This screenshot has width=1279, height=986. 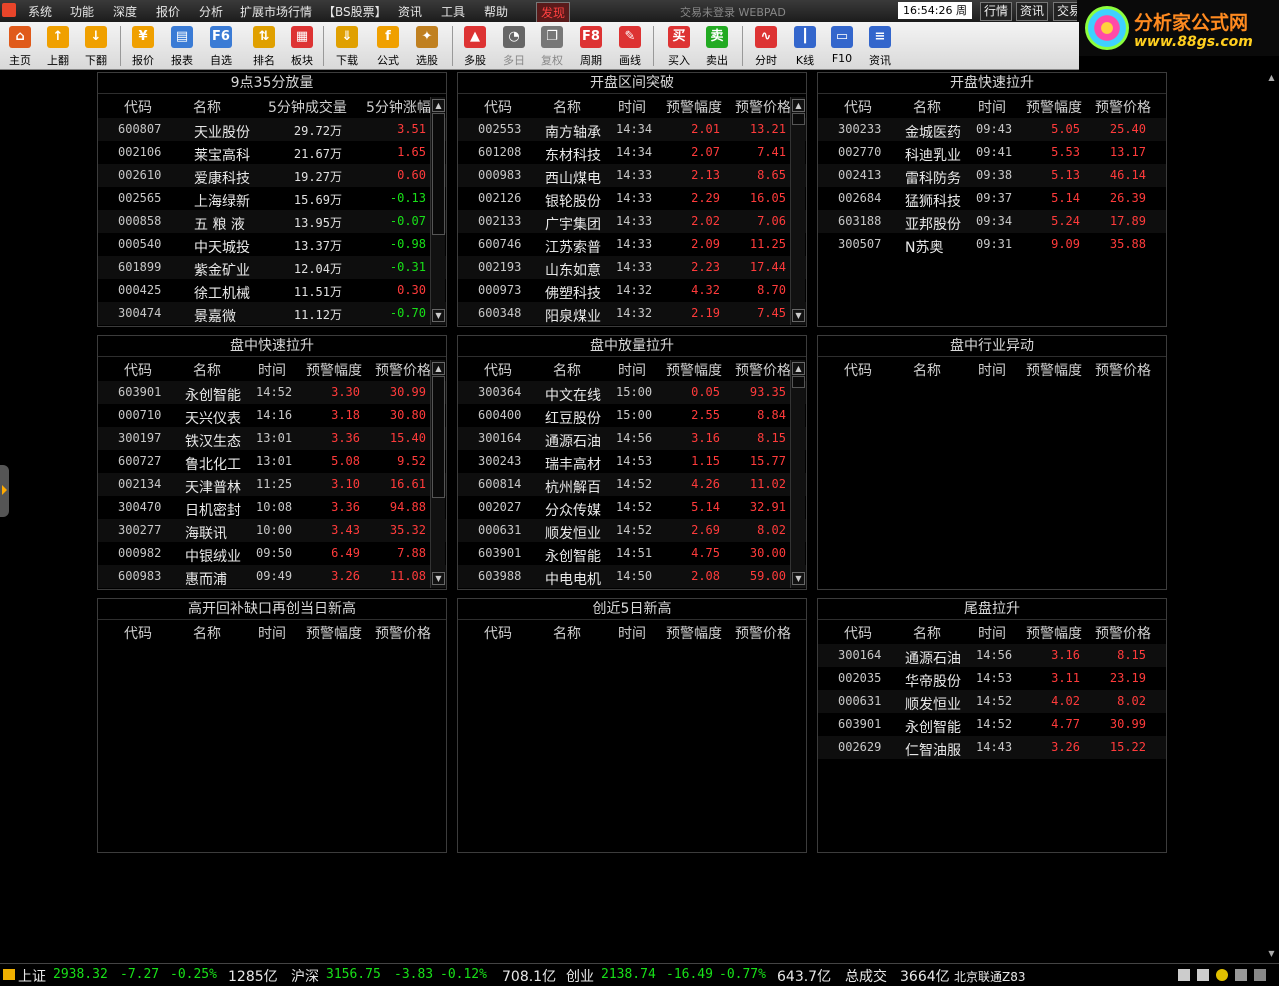 I want to click on table-row: 300243 瑞丰高材 14:53 1.15 15.77, so click(x=632, y=461).